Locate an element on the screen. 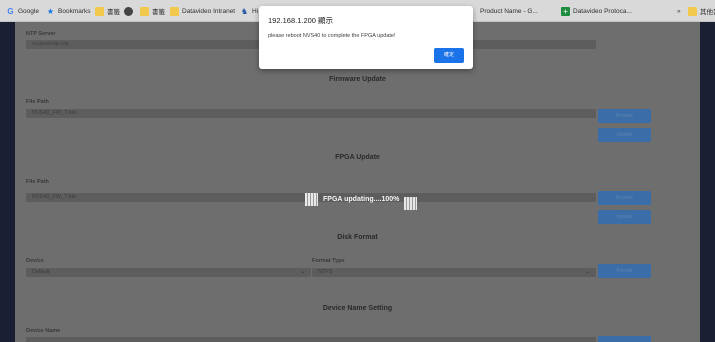  disk-format-title: Disk Format is located at coordinates (357, 237).